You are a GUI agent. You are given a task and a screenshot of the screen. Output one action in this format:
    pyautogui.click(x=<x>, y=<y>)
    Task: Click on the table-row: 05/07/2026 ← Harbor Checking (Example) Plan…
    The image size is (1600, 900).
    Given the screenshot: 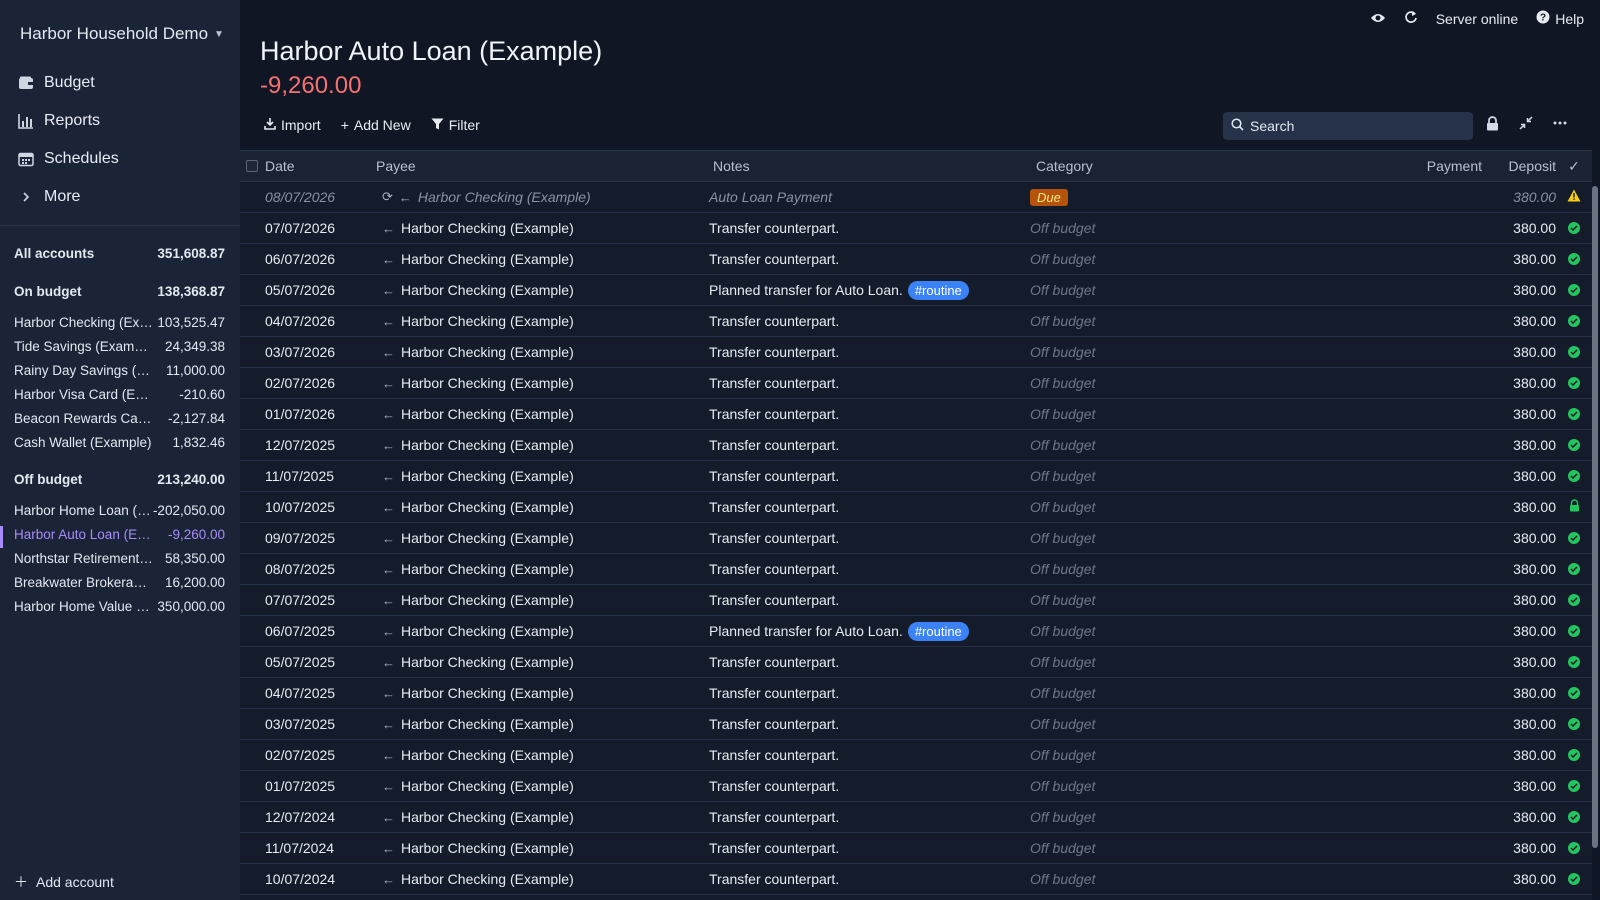 What is the action you would take?
    pyautogui.click(x=916, y=290)
    